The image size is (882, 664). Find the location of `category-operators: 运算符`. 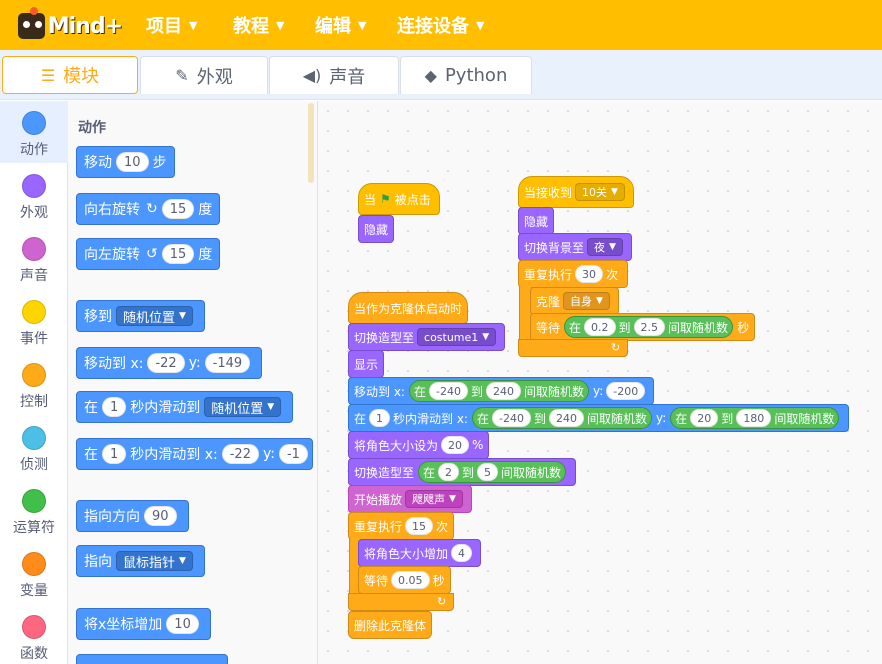

category-operators: 运算符 is located at coordinates (34, 510).